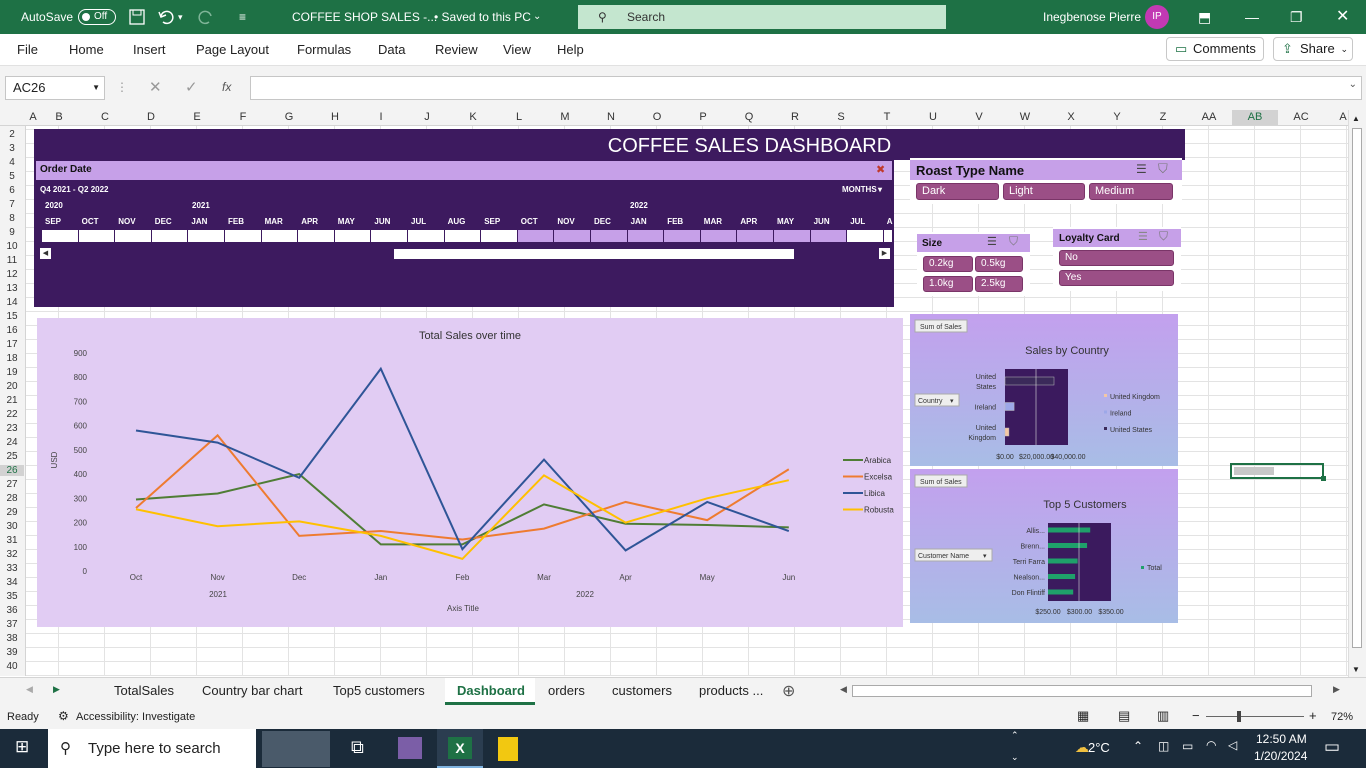  What do you see at coordinates (1342, 17) in the screenshot?
I see `close-icon: ✕` at bounding box center [1342, 17].